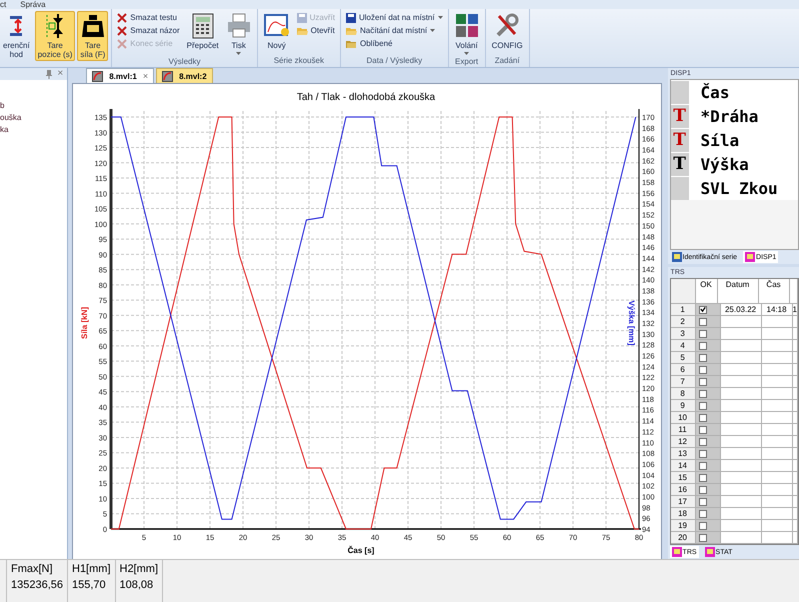 Image resolution: width=799 pixels, height=602 pixels. I want to click on row-number: 10, so click(683, 417).